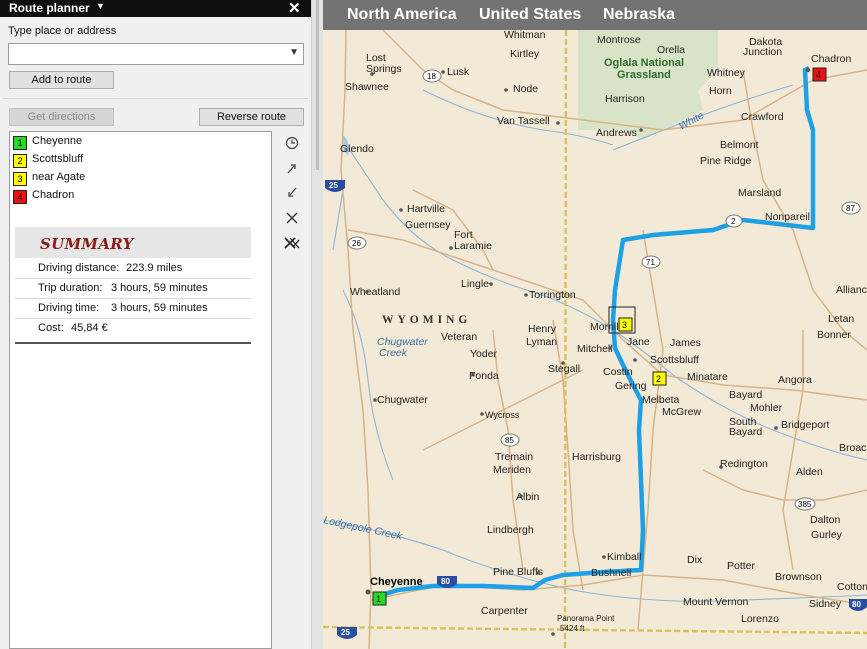 The height and width of the screenshot is (649, 867). What do you see at coordinates (87, 244) in the screenshot?
I see `summary-title: SUMMARY` at bounding box center [87, 244].